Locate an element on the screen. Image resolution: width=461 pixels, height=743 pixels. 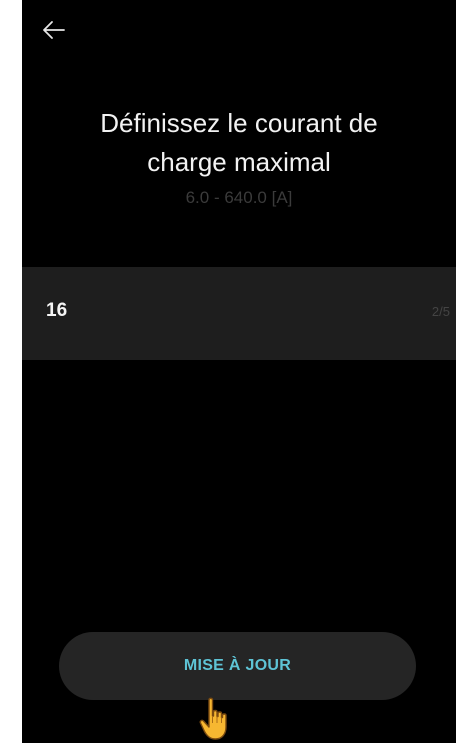
character-counter: 2/5 is located at coordinates (440, 311).